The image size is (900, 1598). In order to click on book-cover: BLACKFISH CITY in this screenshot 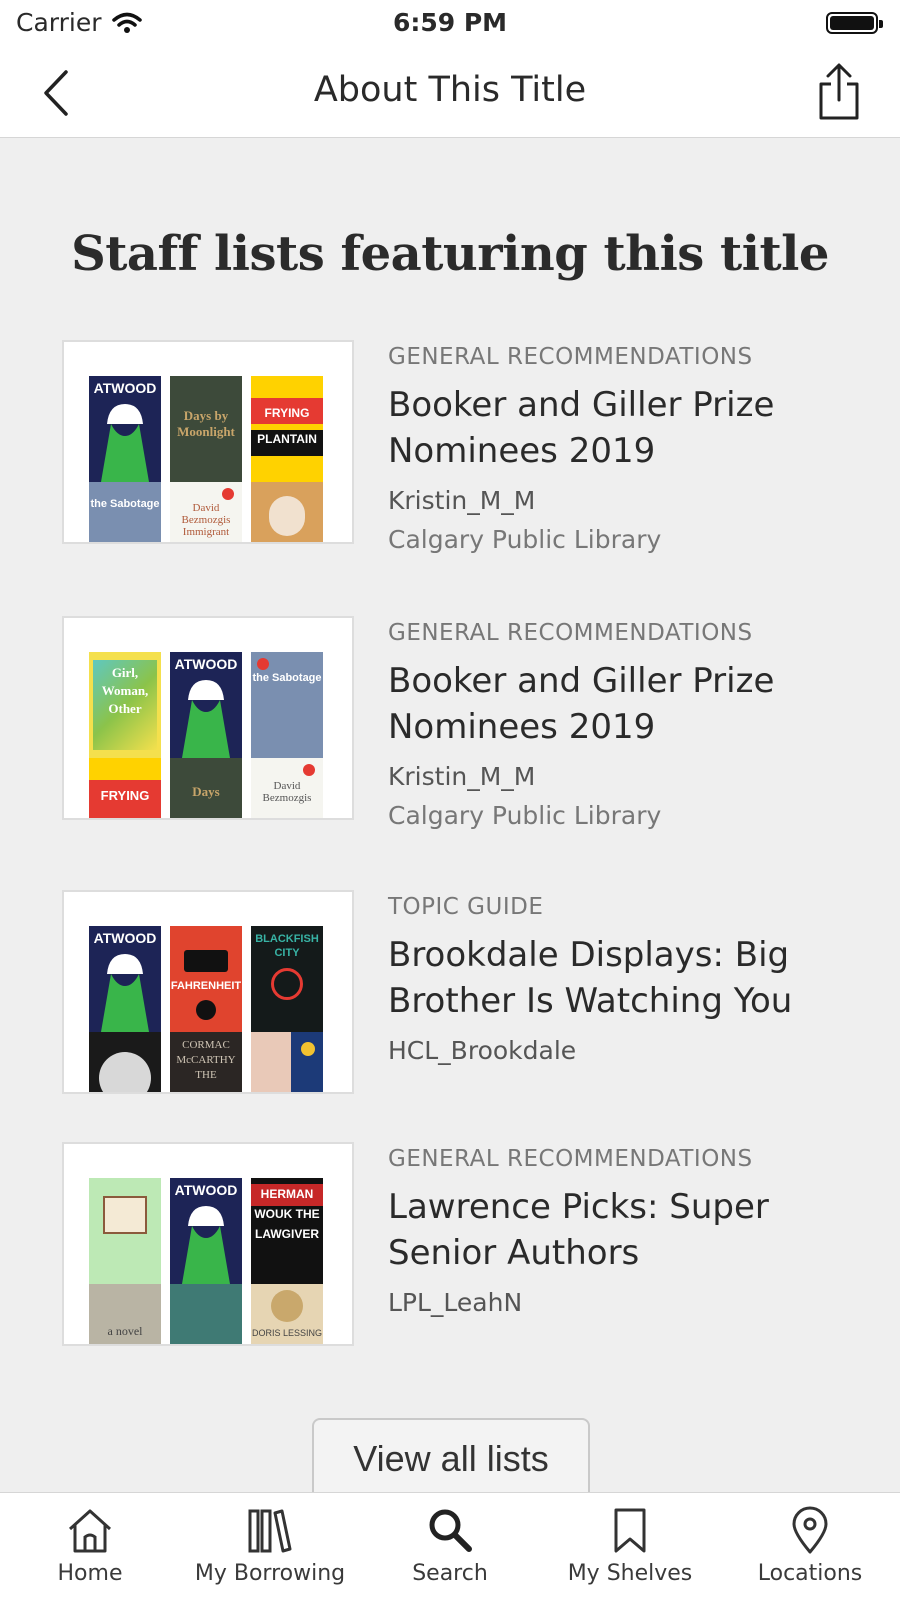, I will do `click(287, 979)`.